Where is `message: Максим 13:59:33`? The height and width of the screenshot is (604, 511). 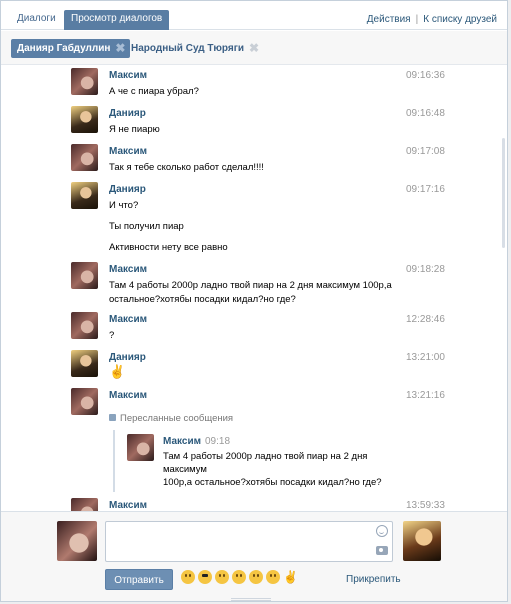 message: Максим 13:59:33 is located at coordinates (258, 504).